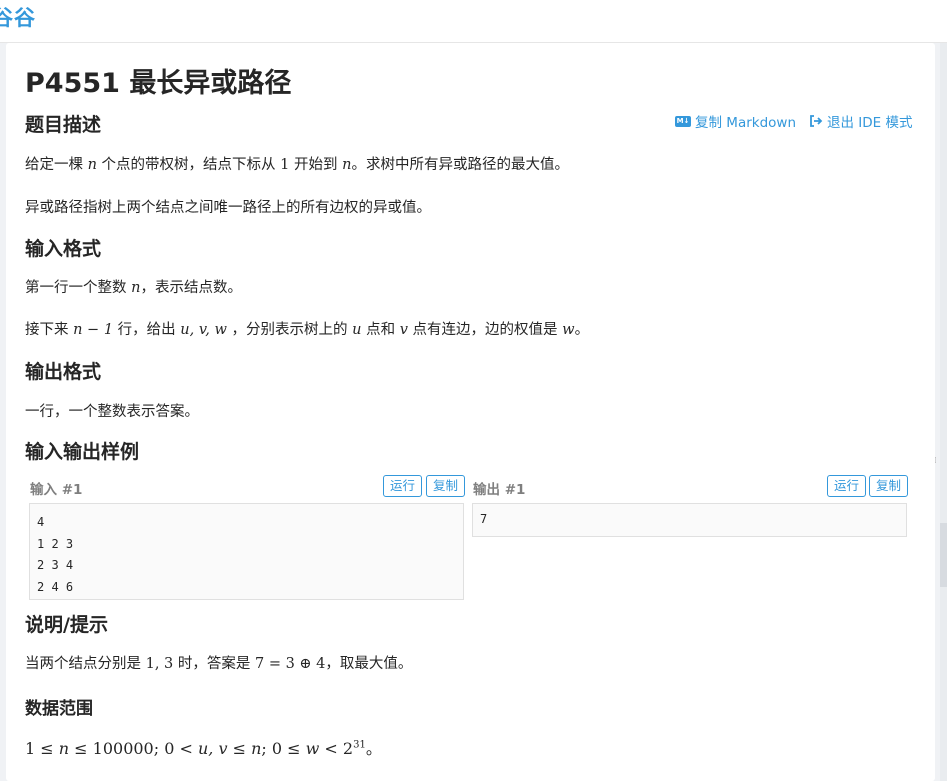 The image size is (947, 781). I want to click on copy-markdown-label: 复制 Markdown, so click(746, 123).